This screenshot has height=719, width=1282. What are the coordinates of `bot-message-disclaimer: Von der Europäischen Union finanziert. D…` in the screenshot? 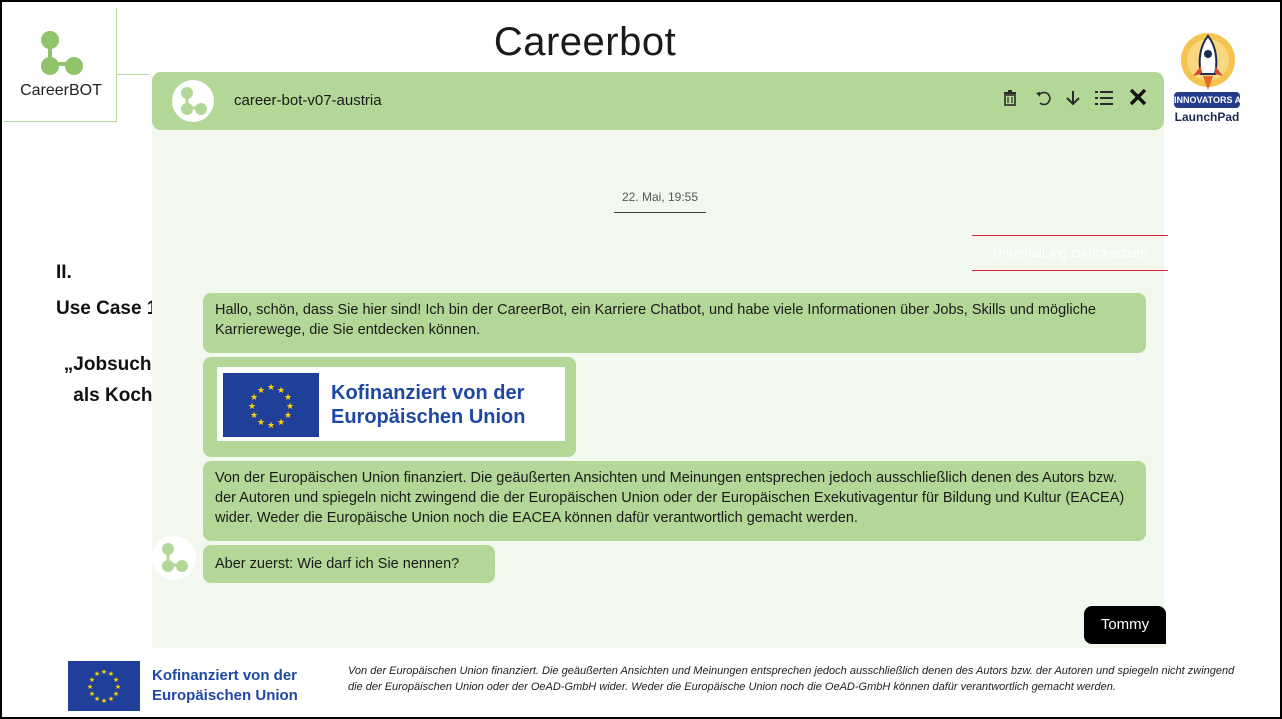 It's located at (674, 501).